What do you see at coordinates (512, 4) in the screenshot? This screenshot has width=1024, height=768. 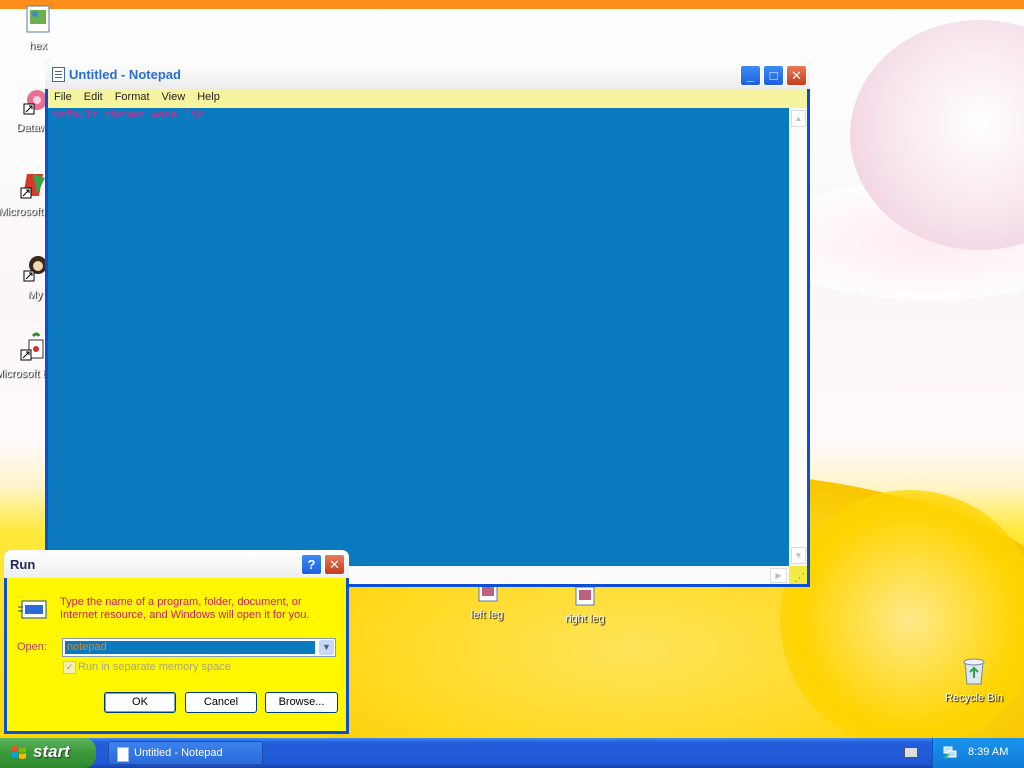 I see `wallpaper-top-band` at bounding box center [512, 4].